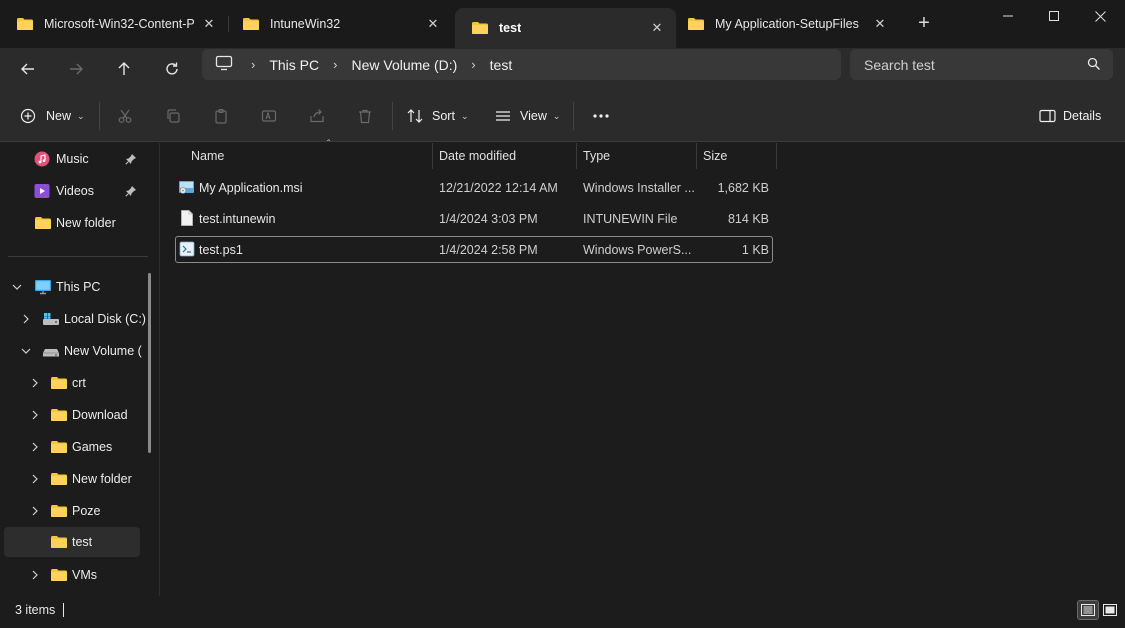  I want to click on details-pane-button: Details, so click(1068, 116).